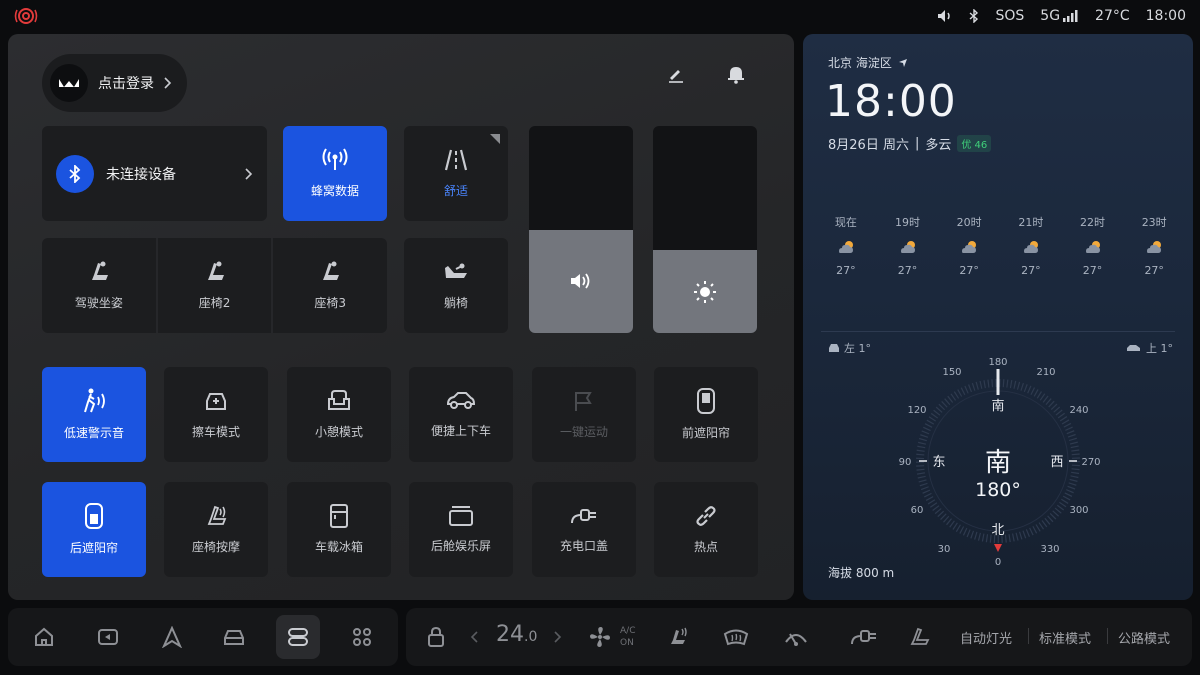  What do you see at coordinates (1009, 16) in the screenshot?
I see `sos-label: SOS` at bounding box center [1009, 16].